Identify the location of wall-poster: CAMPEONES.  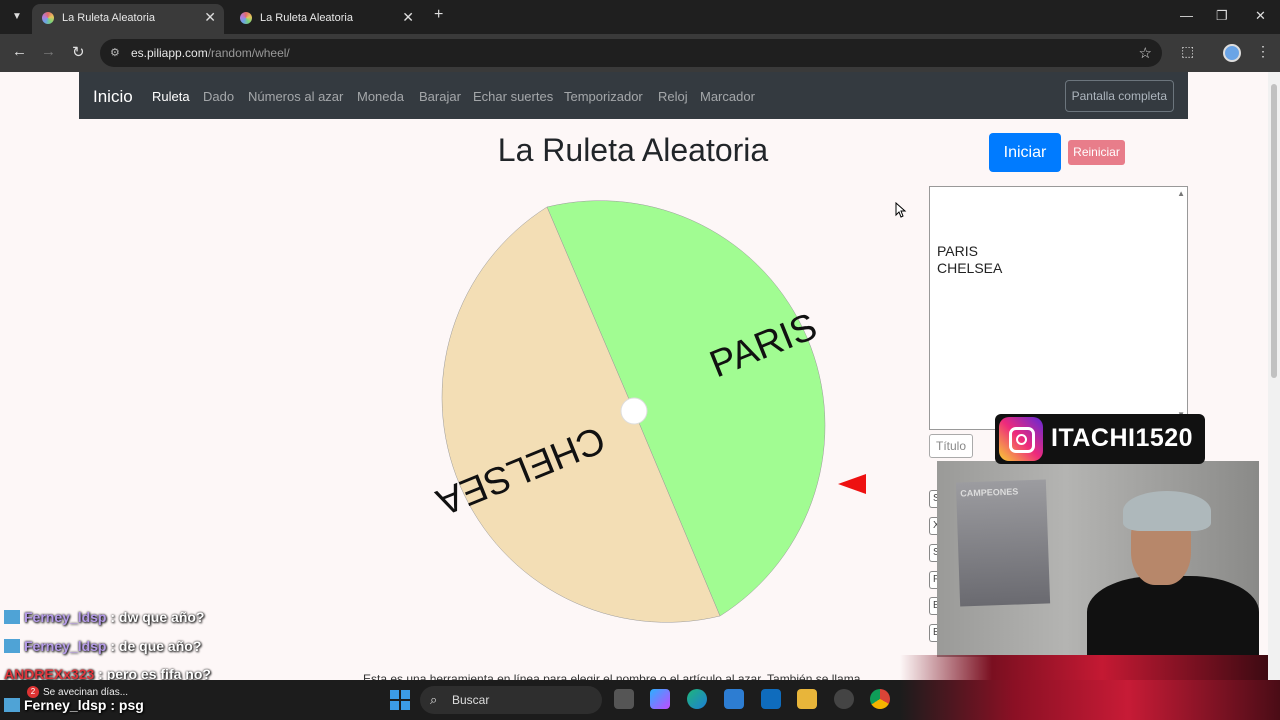
(1003, 543).